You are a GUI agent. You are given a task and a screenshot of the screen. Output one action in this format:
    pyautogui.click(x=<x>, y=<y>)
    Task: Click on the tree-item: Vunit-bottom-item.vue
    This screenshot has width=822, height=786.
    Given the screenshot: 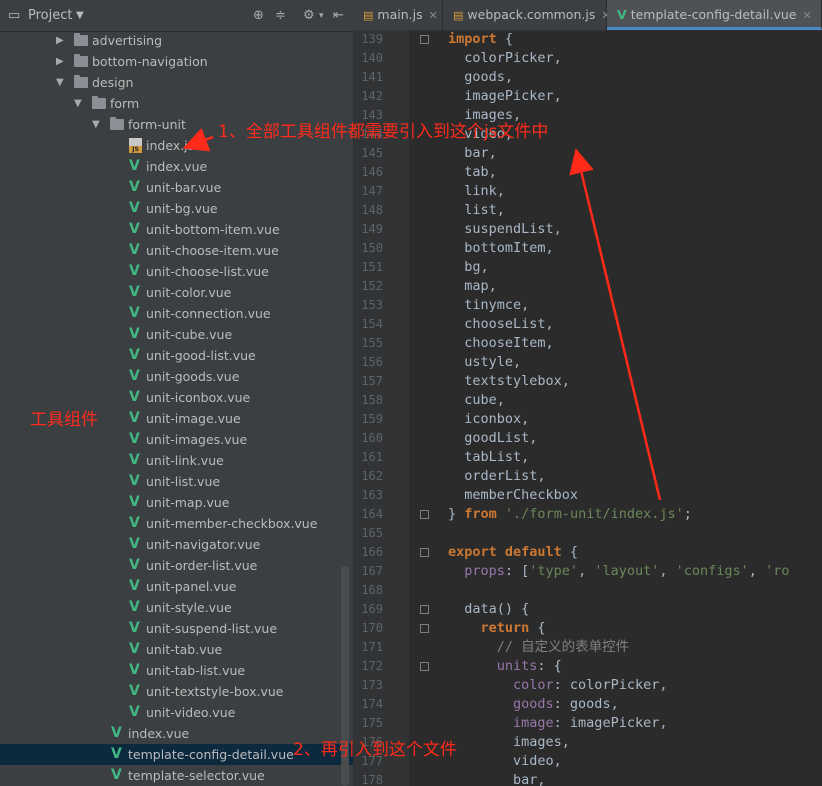 What is the action you would take?
    pyautogui.click(x=176, y=229)
    